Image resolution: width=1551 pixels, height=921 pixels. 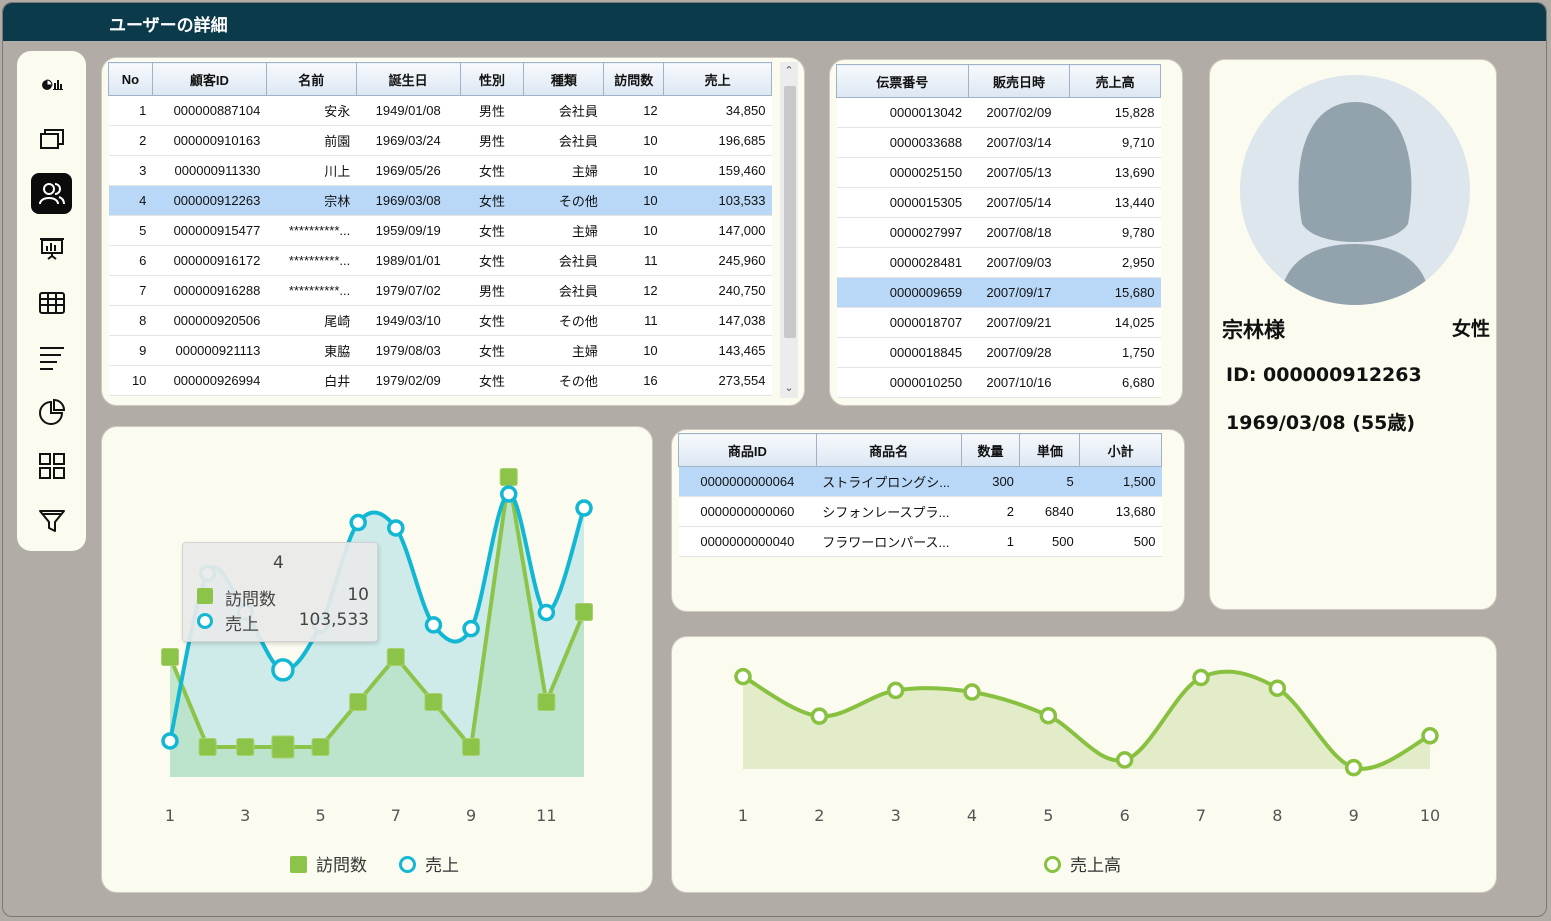 What do you see at coordinates (1115, 172) in the screenshot?
I see `table-cell: 13,690` at bounding box center [1115, 172].